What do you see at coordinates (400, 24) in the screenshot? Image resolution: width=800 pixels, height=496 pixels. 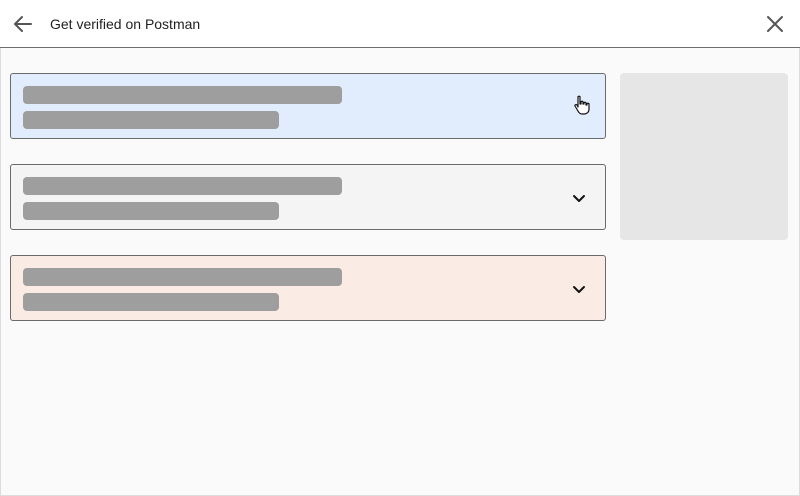 I see `header-bar: Get verified on Postman` at bounding box center [400, 24].